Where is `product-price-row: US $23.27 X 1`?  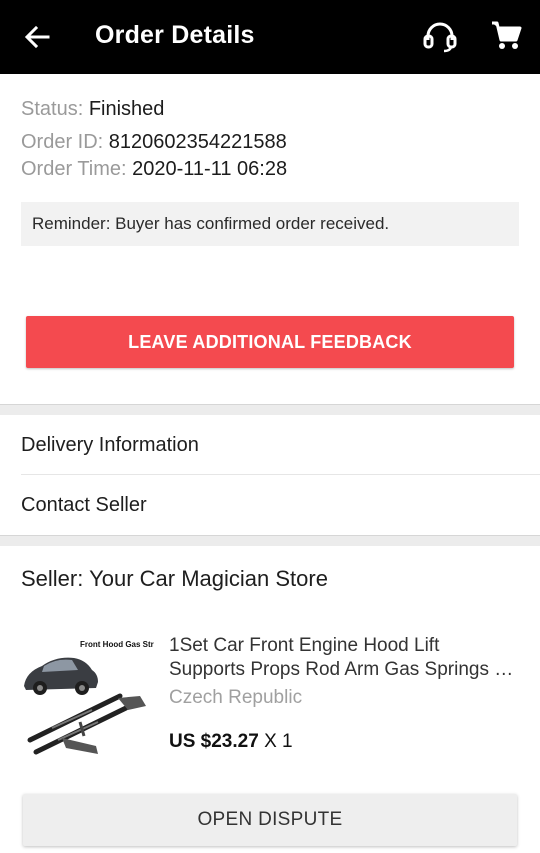
product-price-row: US $23.27 X 1 is located at coordinates (231, 742).